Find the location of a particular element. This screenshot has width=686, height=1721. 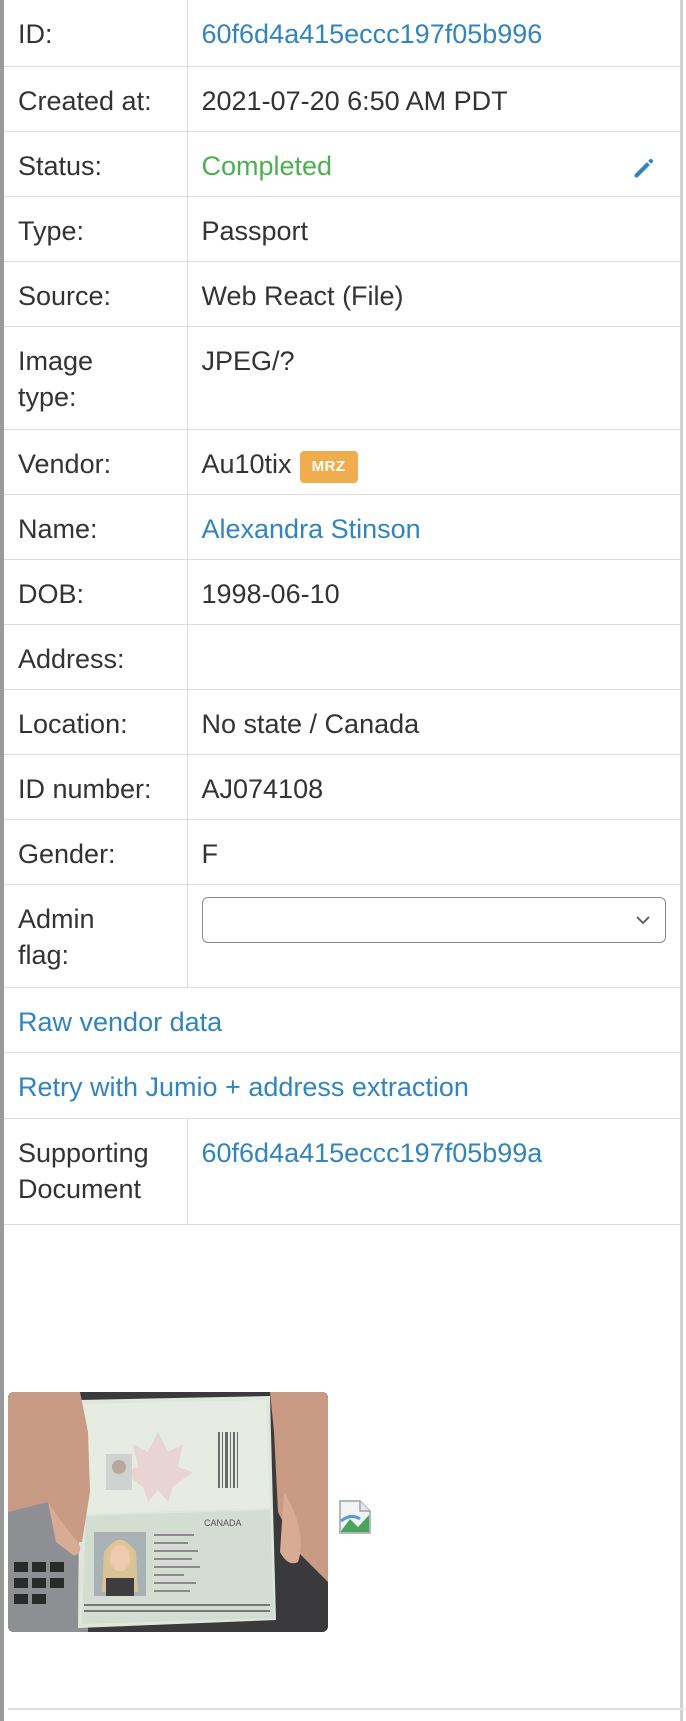

raw-vendor-data-link: Raw vendor data is located at coordinates (342, 1020).